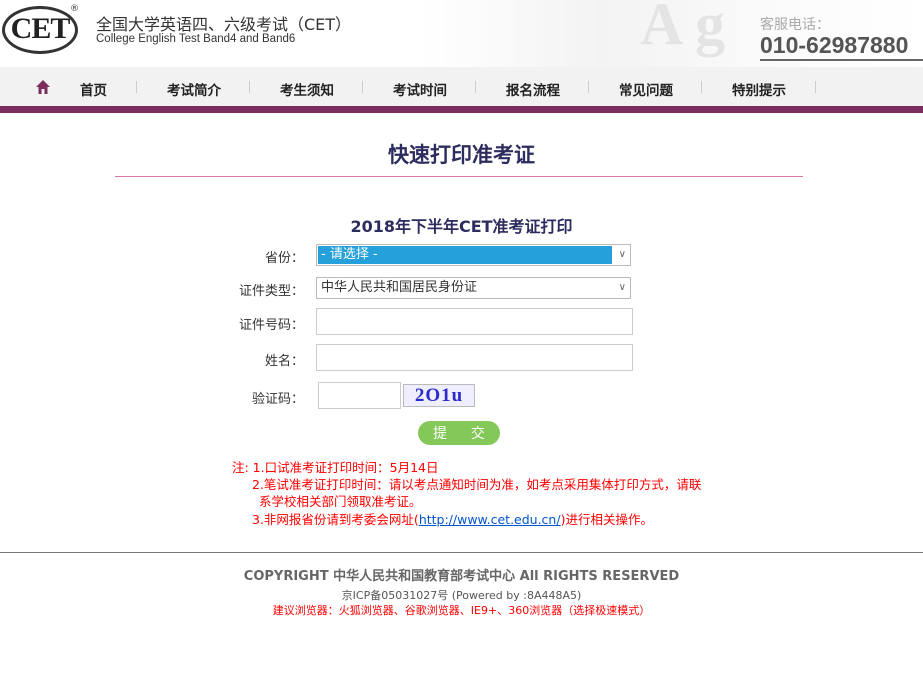  Describe the element at coordinates (224, 24) in the screenshot. I see `site-title-cn: 全国大学英语四、六级考试（CET）` at that location.